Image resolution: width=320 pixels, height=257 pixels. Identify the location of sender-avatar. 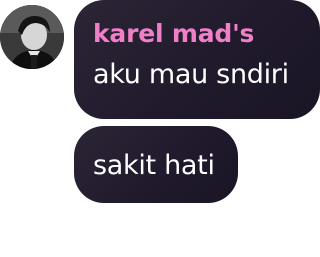
(32, 37).